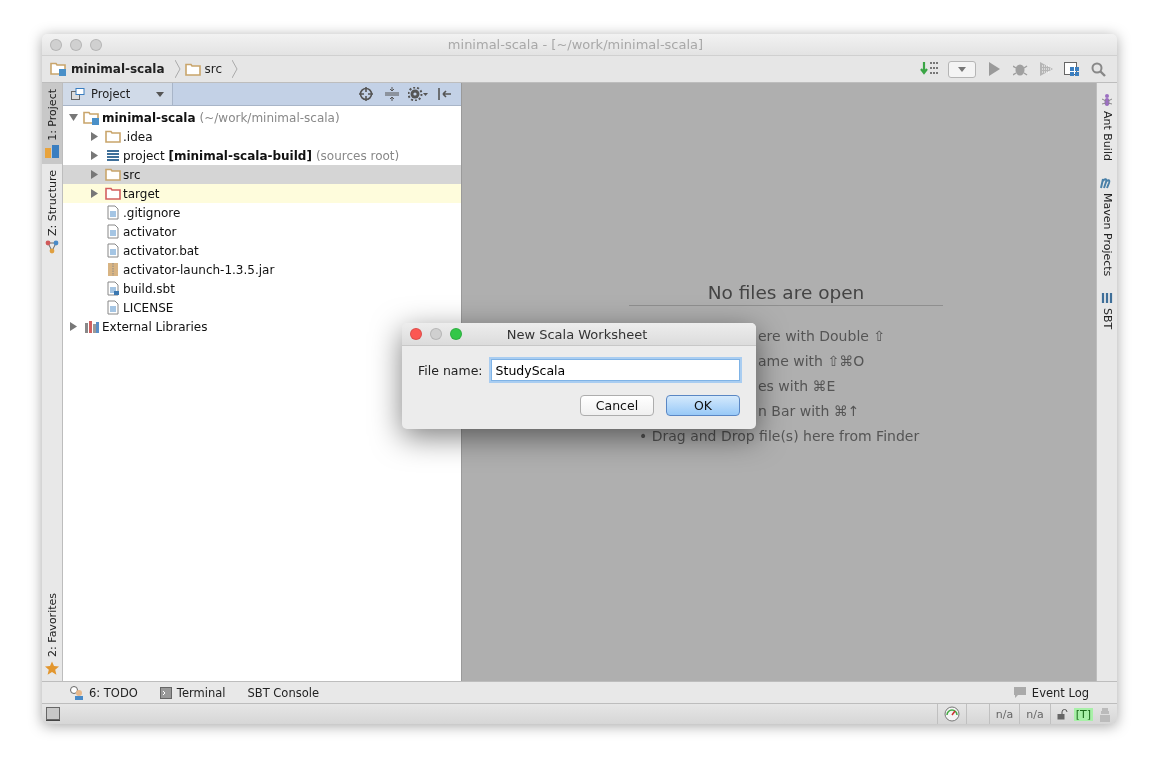  Describe the element at coordinates (577, 334) in the screenshot. I see `dialog-title: New Scala Worksheet` at that location.